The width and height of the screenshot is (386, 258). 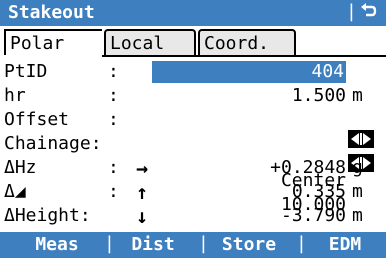 I want to click on dhz-unit: g, so click(x=357, y=167).